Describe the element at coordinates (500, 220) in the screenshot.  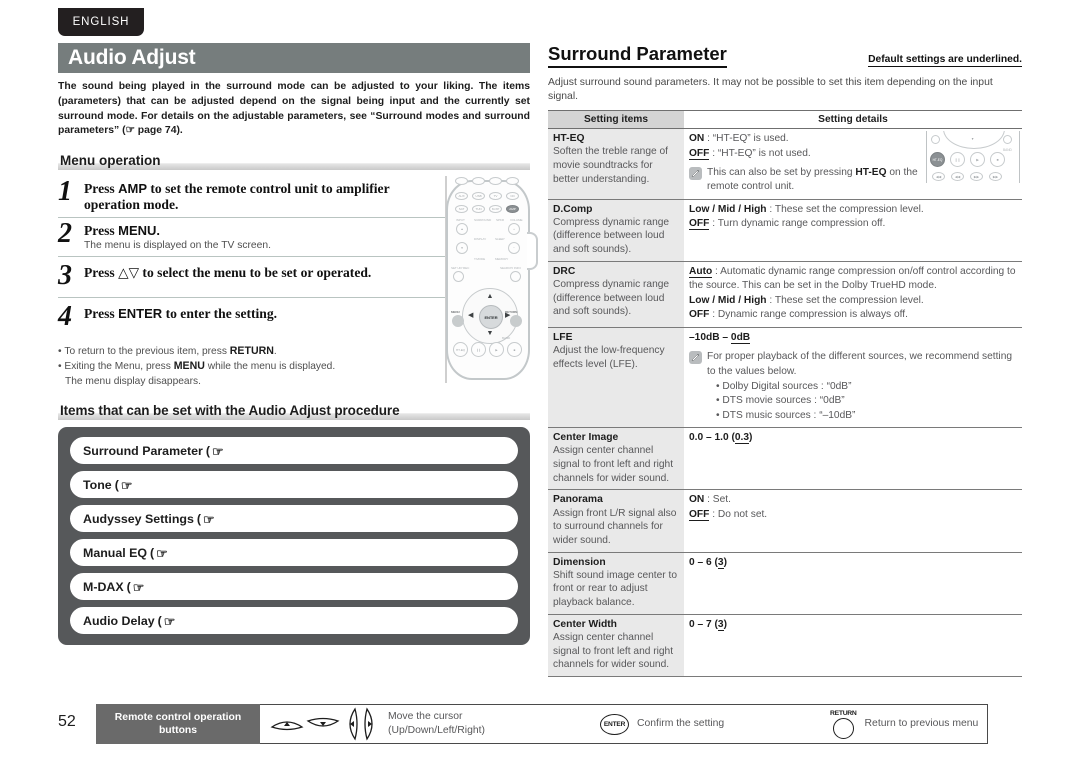
I see `remote-label-spkr: SPKR` at that location.